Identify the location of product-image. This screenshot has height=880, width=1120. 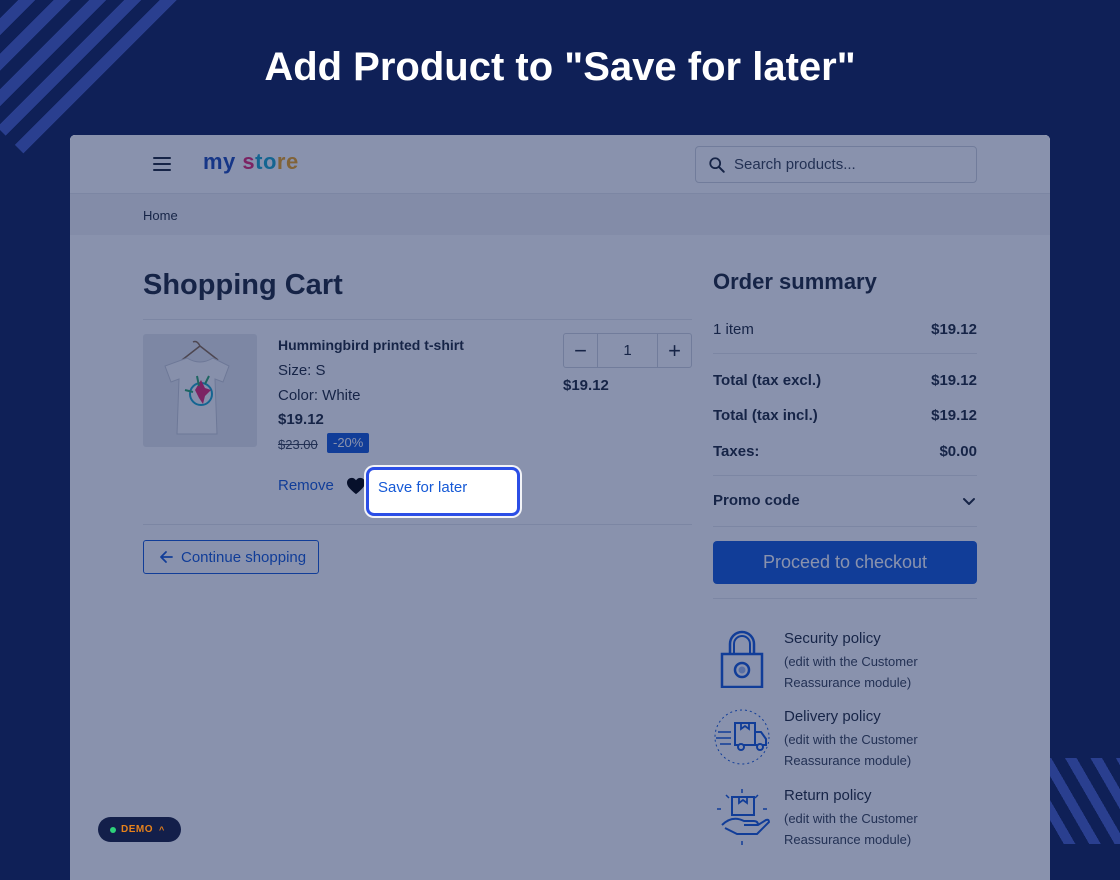
(200, 390).